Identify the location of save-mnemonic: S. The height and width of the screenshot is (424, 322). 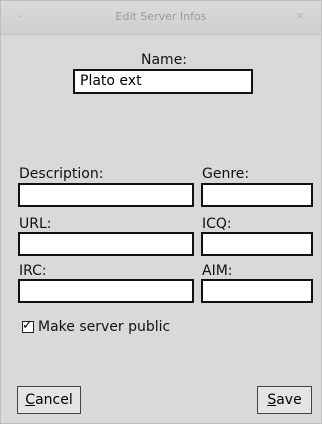
(272, 400).